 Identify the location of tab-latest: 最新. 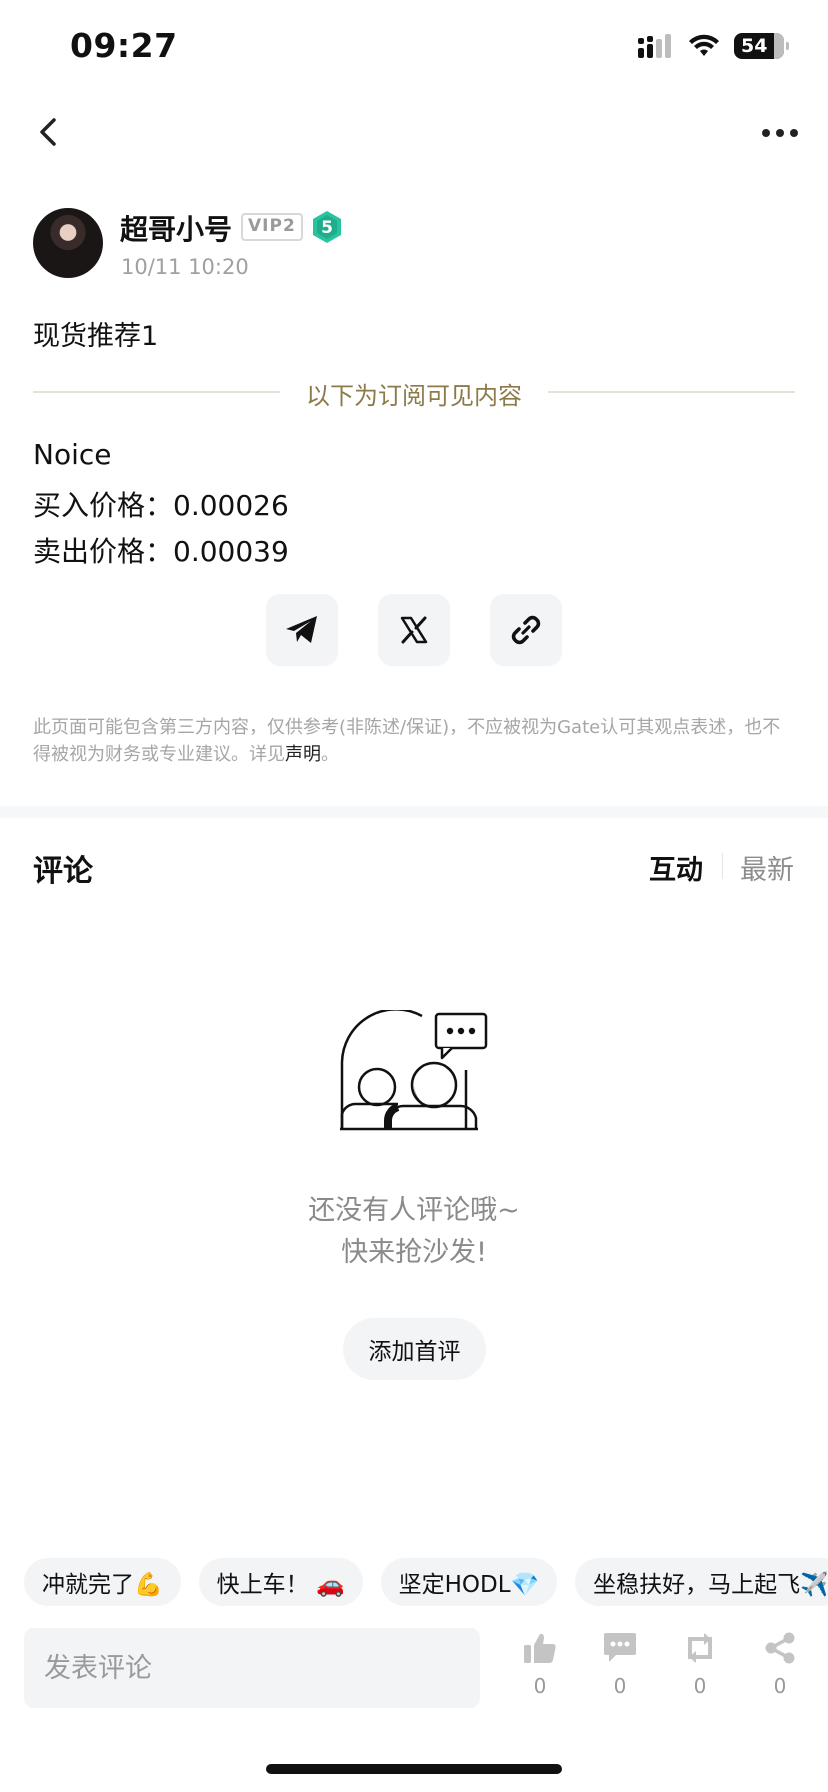
(767, 867).